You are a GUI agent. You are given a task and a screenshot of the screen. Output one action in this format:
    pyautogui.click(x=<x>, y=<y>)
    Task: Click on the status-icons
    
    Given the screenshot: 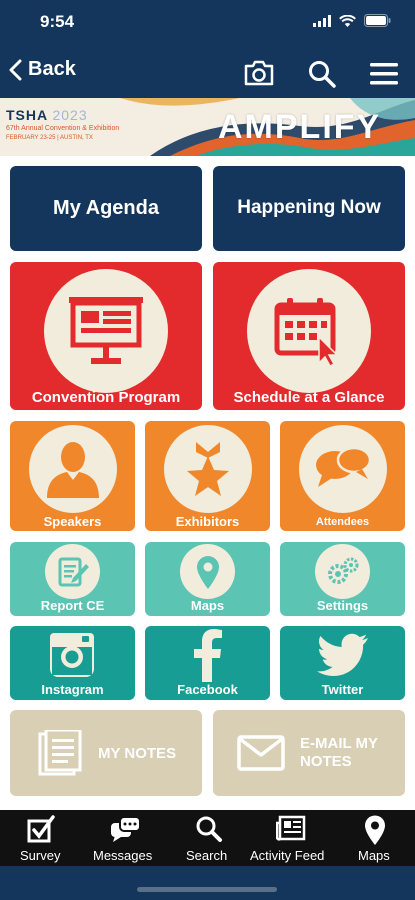 What is the action you would take?
    pyautogui.click(x=352, y=20)
    